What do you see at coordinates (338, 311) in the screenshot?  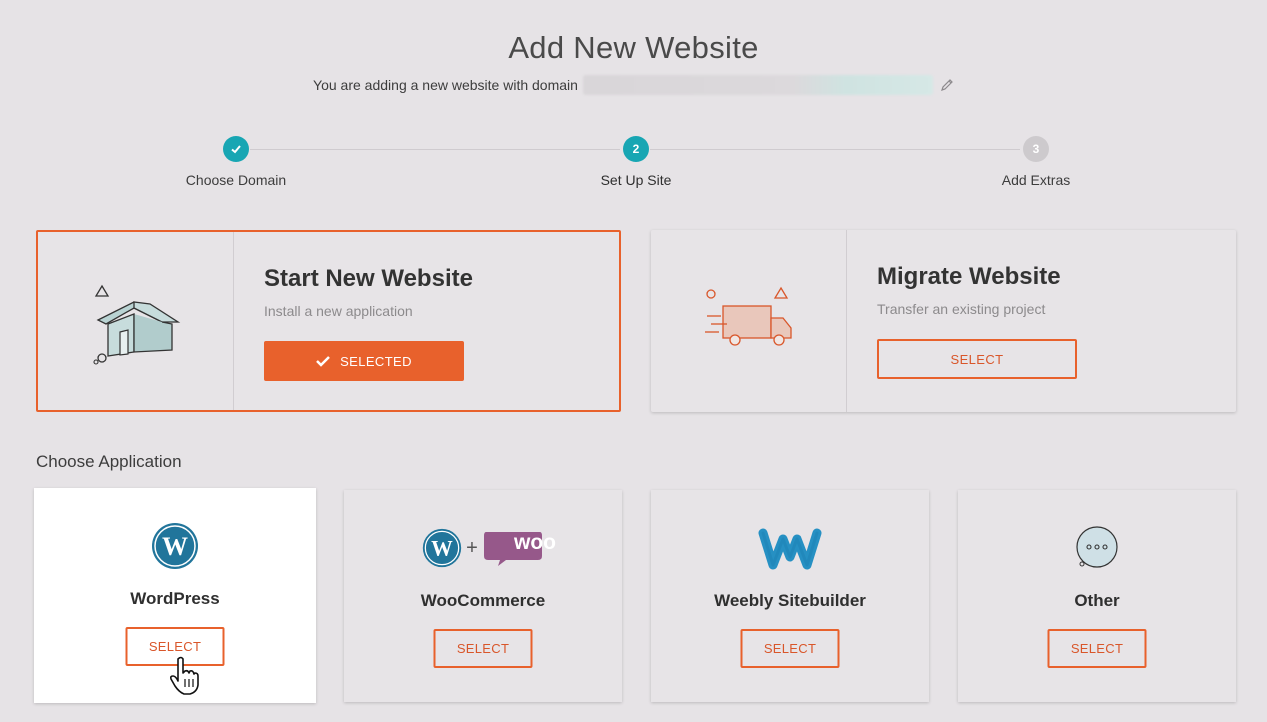 I see `card-description: Install a new application` at bounding box center [338, 311].